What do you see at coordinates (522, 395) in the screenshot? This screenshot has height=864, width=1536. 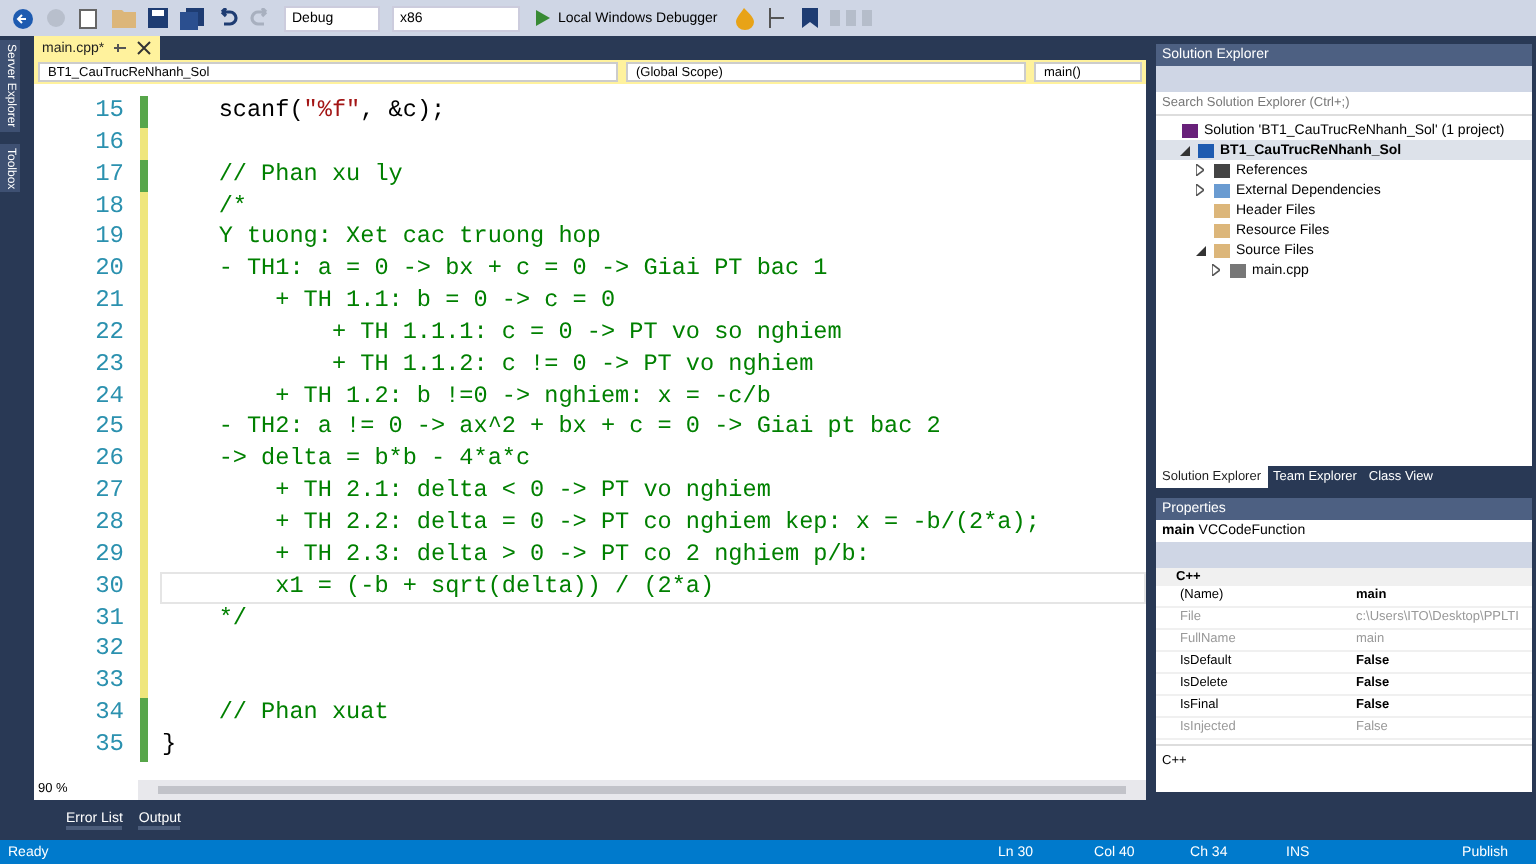 I see `code-line: + TH 1.2: b !=0 -> nghiem: x = -c/b` at bounding box center [522, 395].